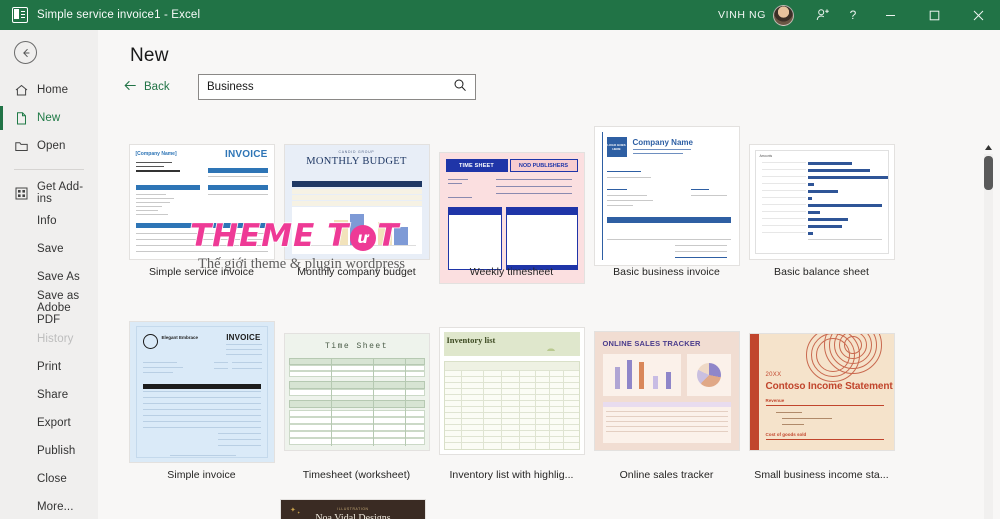  Describe the element at coordinates (651, 343) in the screenshot. I see `thumb-heading: ONLINE SALES TRACKER` at that location.